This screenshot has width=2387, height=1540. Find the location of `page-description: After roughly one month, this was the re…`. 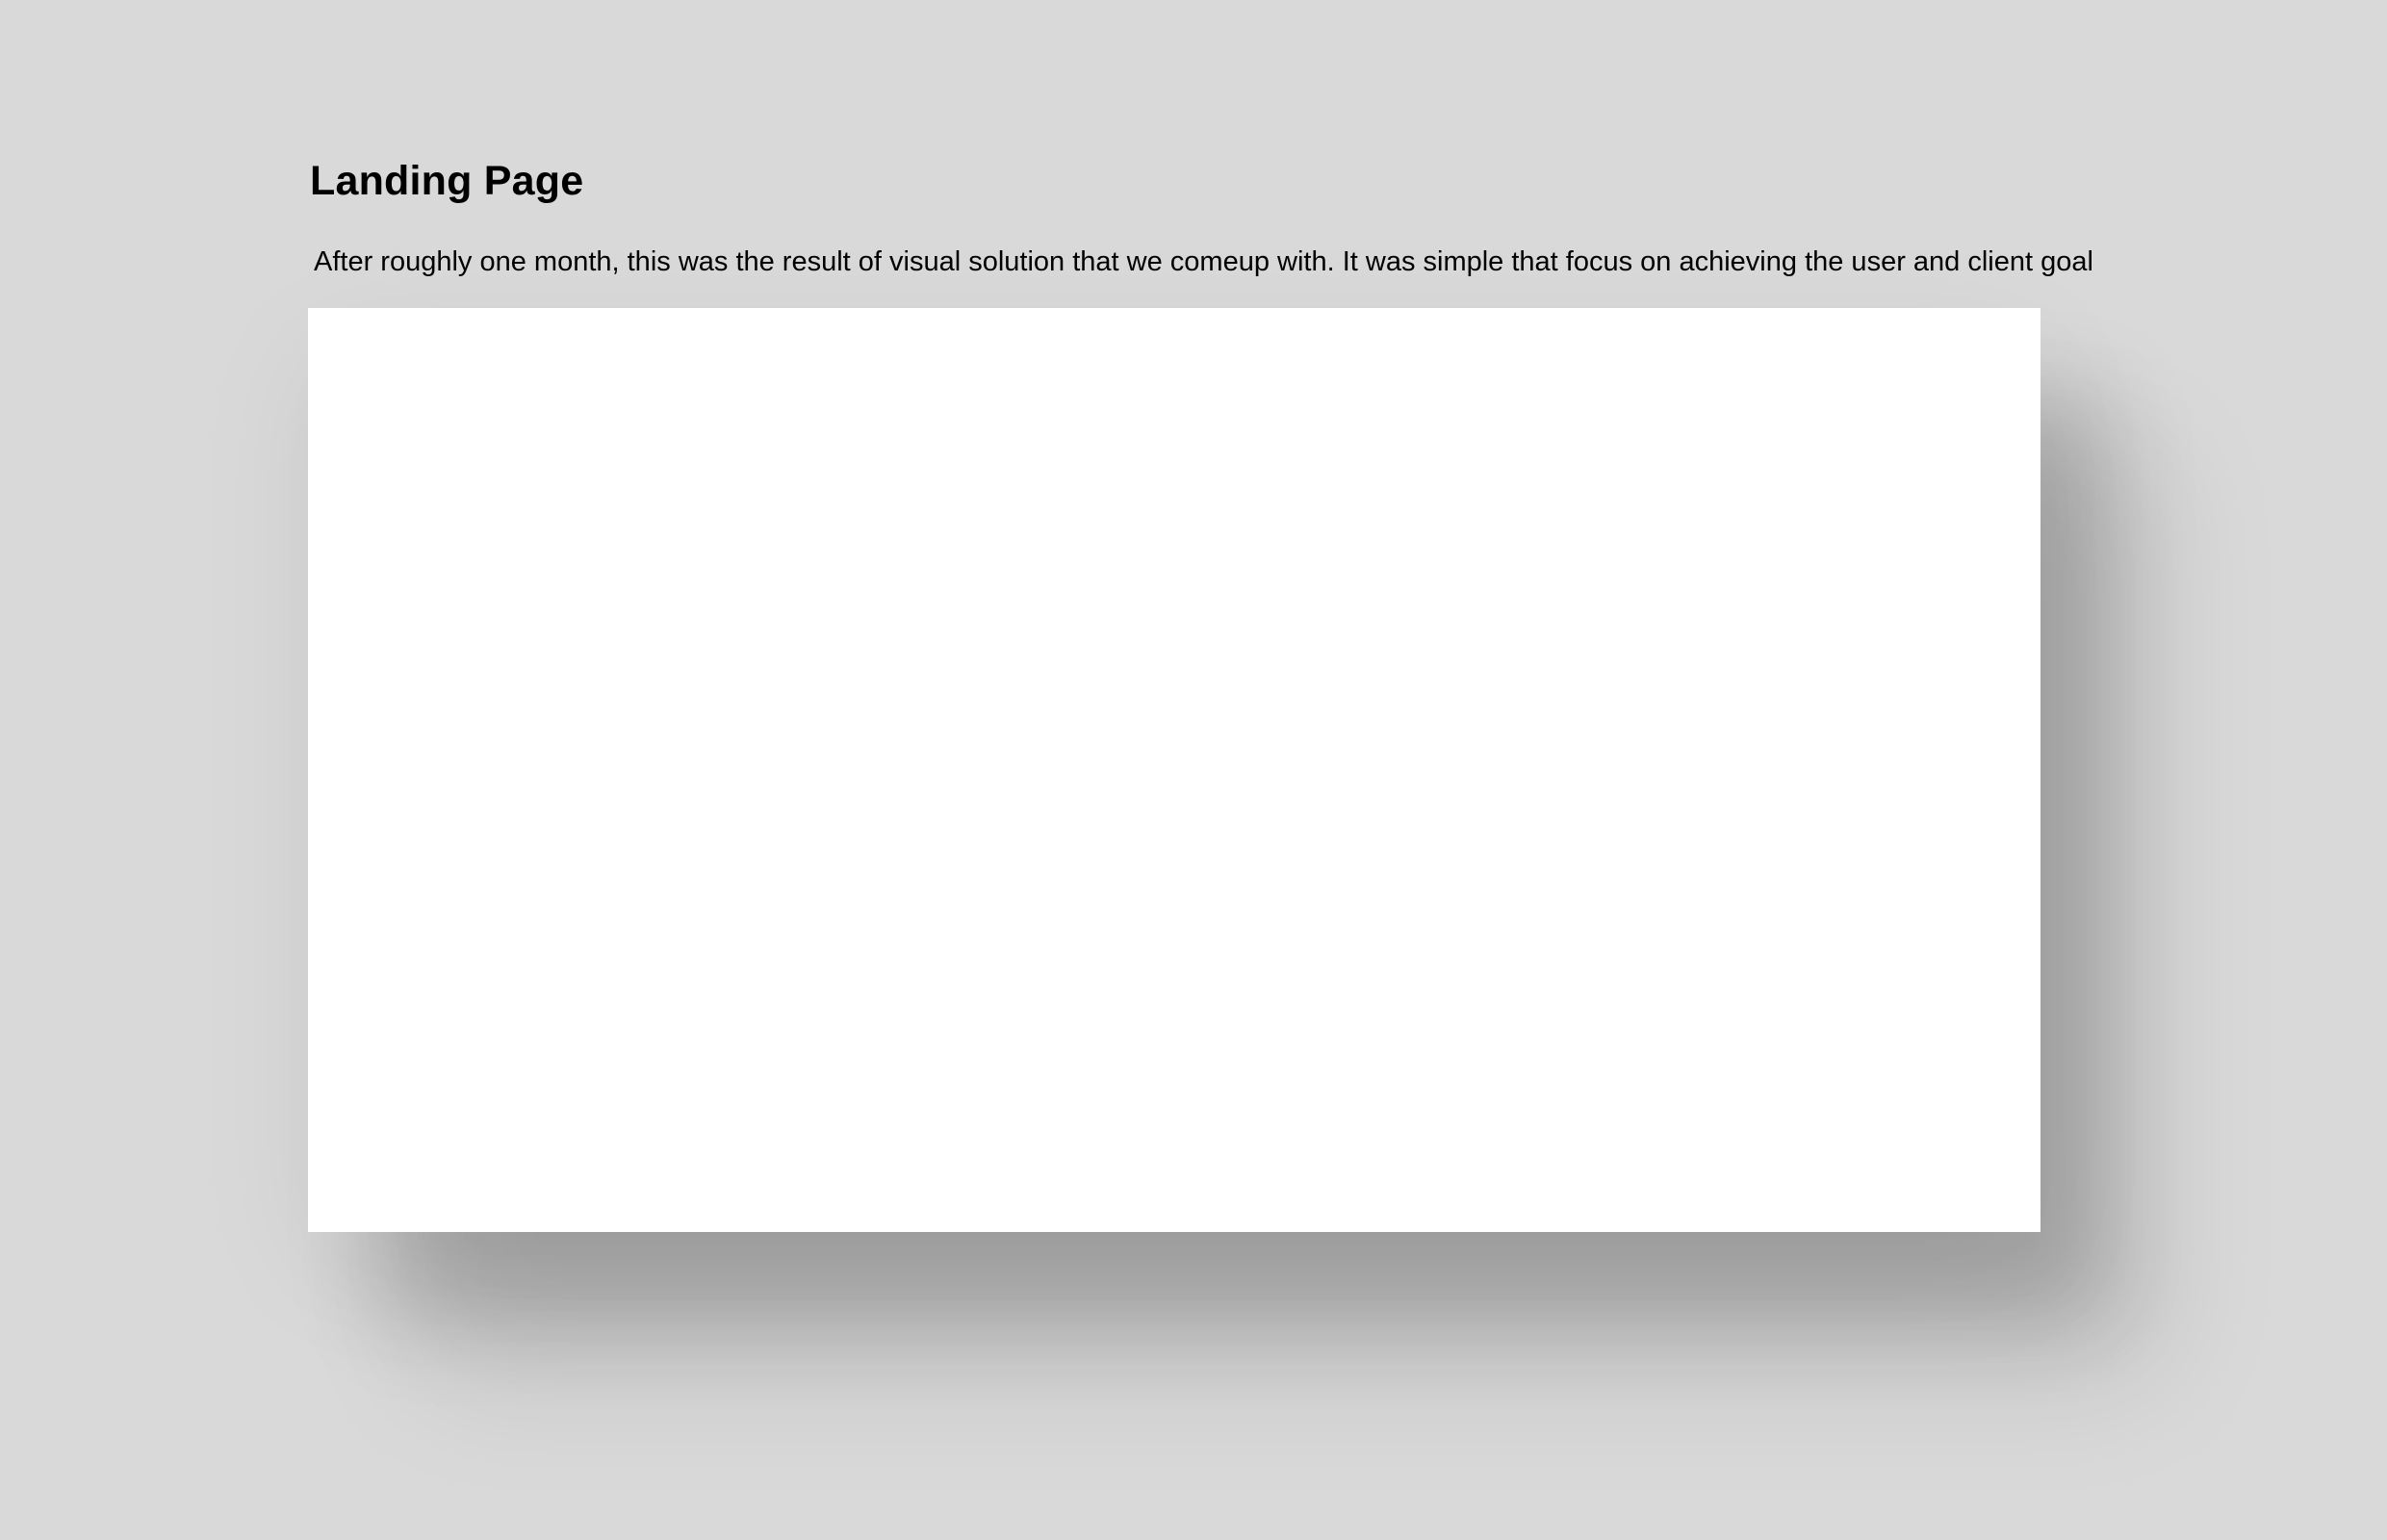

page-description: After roughly one month, this was the re… is located at coordinates (1203, 261).